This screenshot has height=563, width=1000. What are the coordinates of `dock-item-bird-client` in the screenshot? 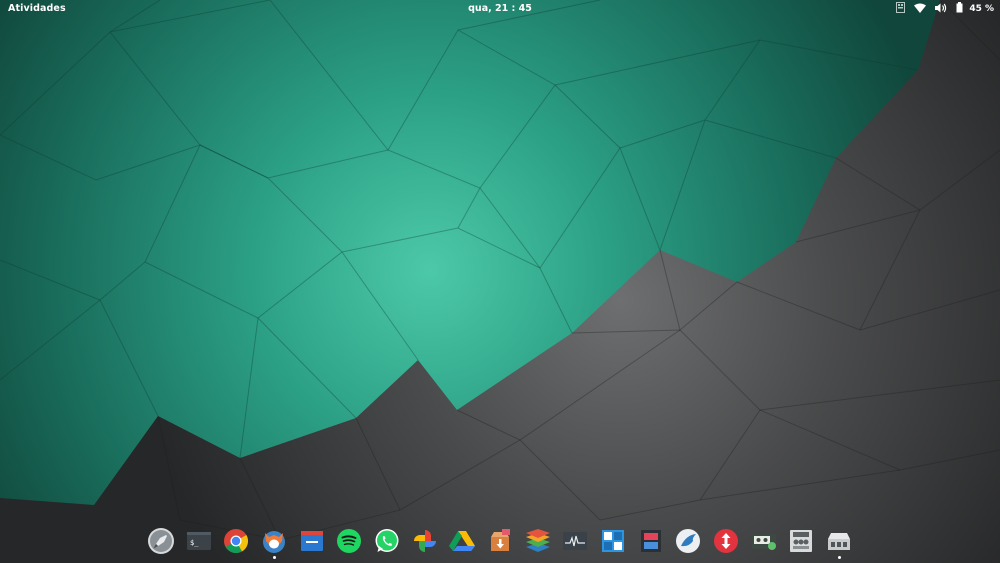 It's located at (688, 543).